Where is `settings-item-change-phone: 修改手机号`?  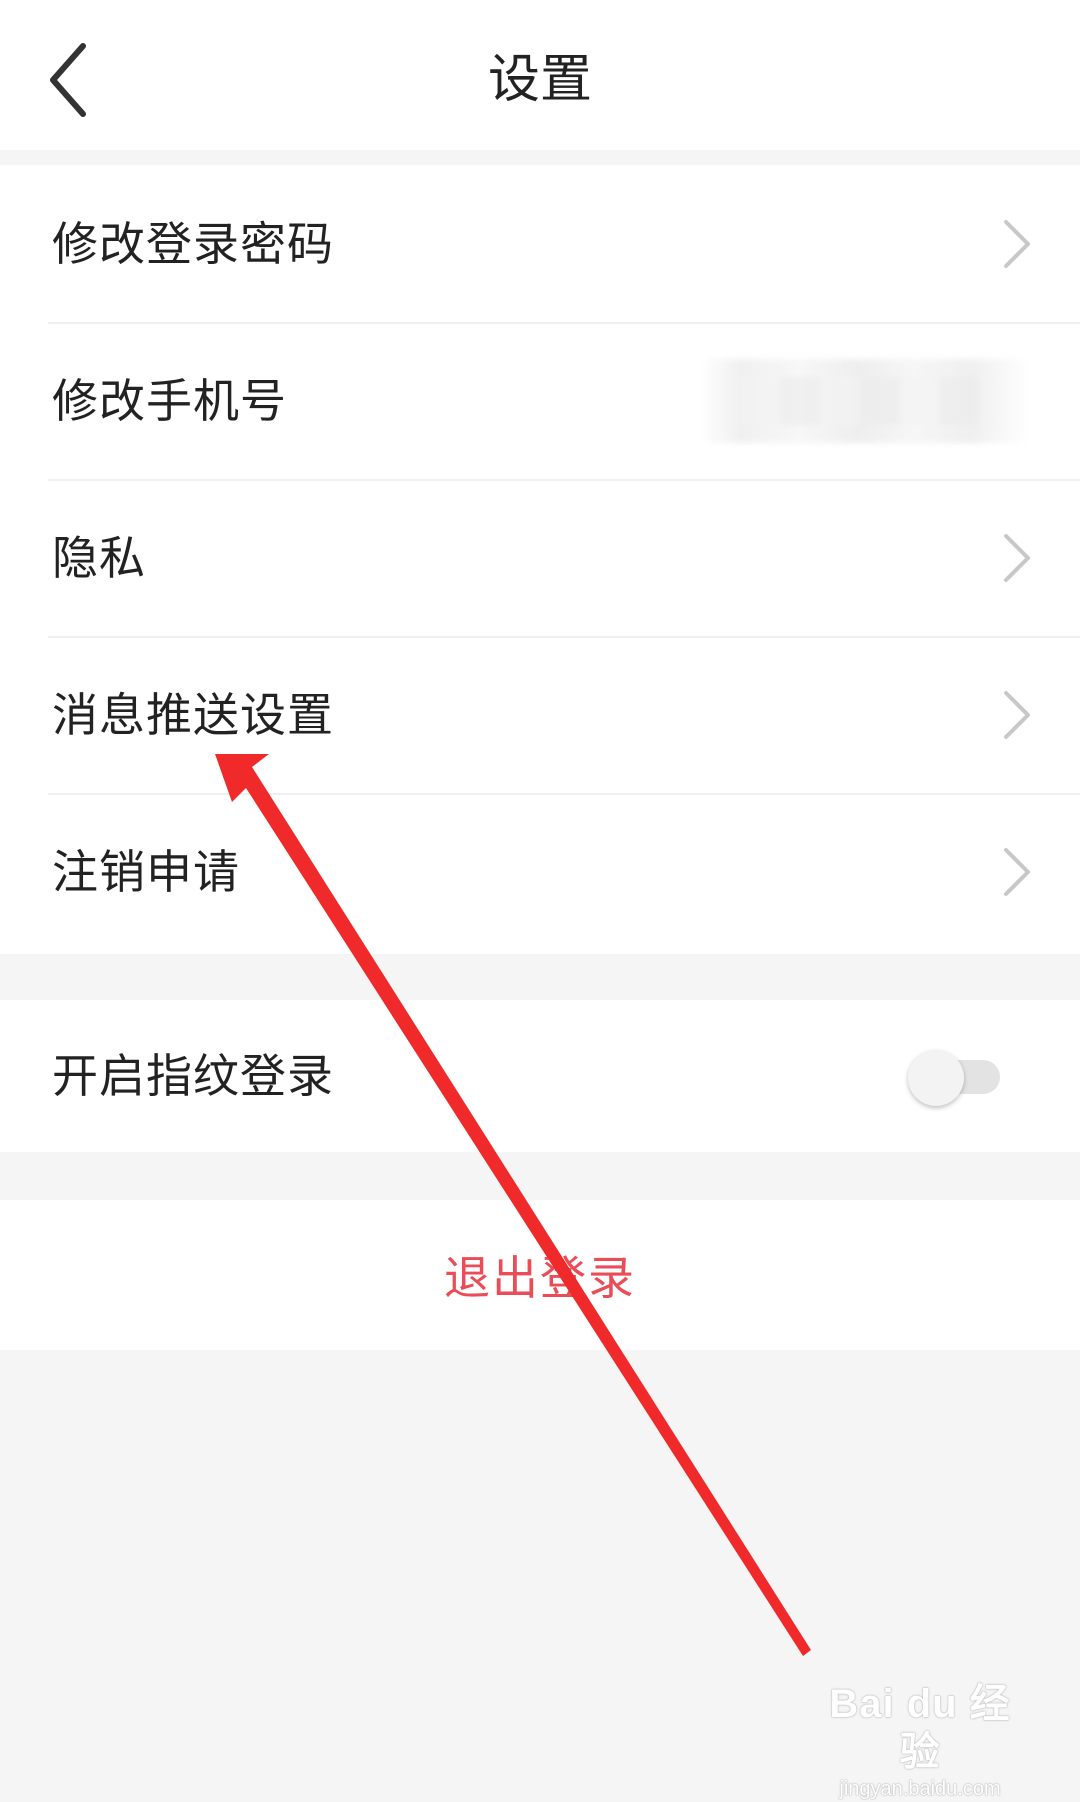 settings-item-change-phone: 修改手机号 is located at coordinates (540, 400).